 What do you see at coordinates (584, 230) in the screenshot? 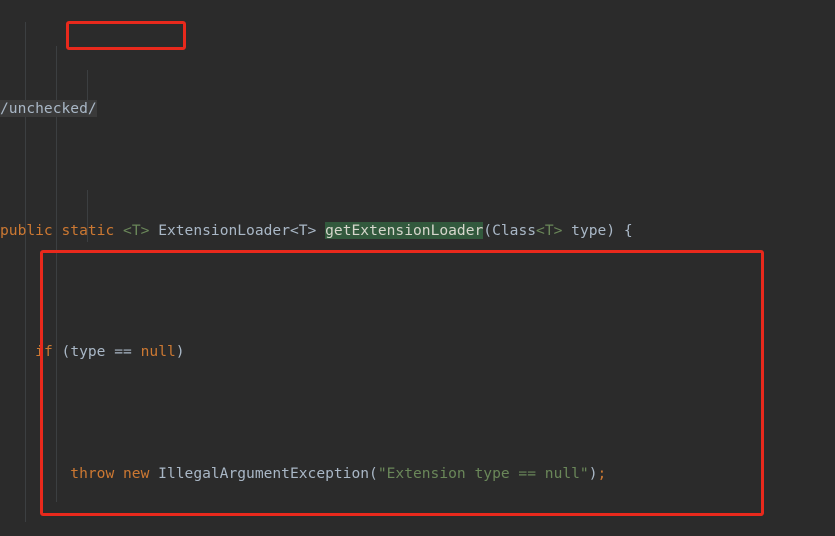
I see `token-param-type: type` at bounding box center [584, 230].